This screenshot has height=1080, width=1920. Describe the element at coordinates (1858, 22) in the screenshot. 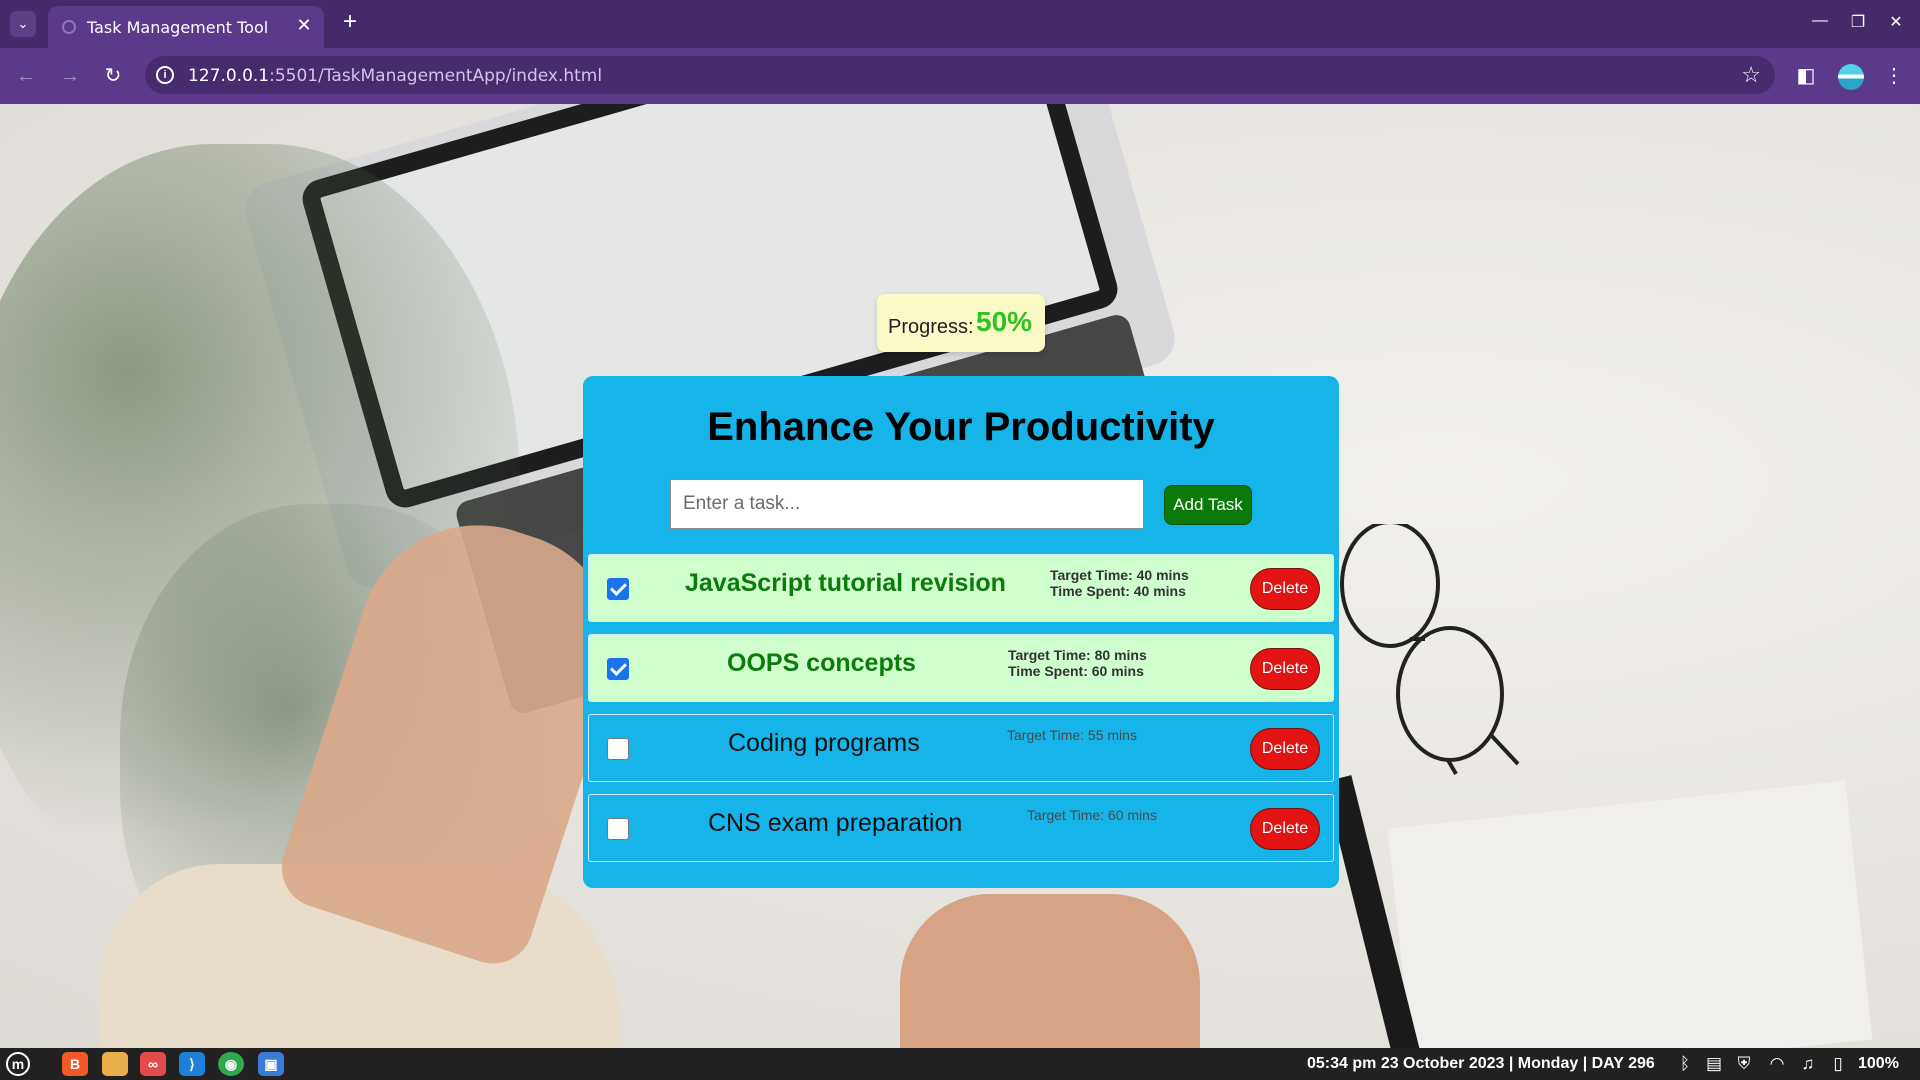

I see `restore-icon: ❐` at that location.